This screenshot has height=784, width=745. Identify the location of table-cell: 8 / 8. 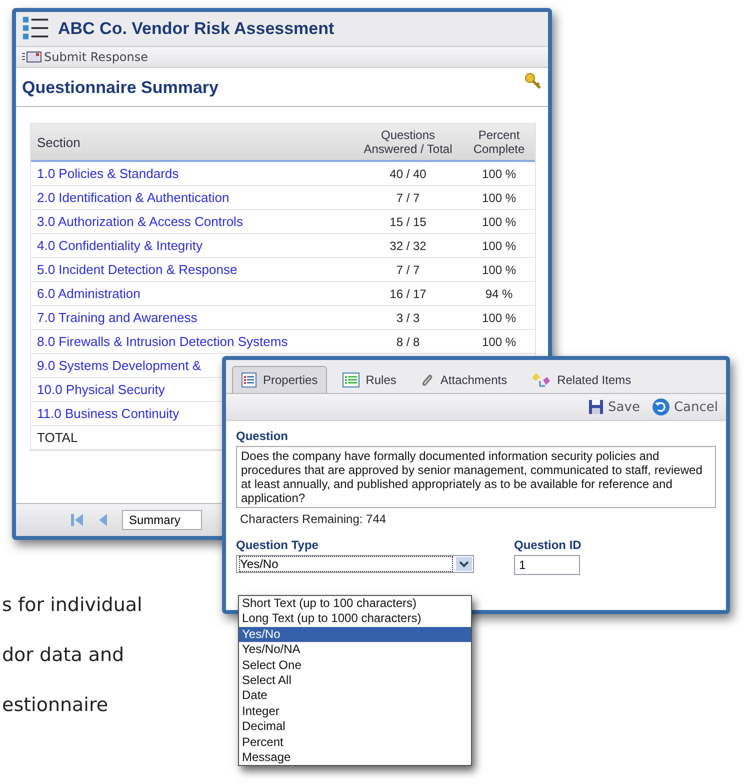
(408, 341).